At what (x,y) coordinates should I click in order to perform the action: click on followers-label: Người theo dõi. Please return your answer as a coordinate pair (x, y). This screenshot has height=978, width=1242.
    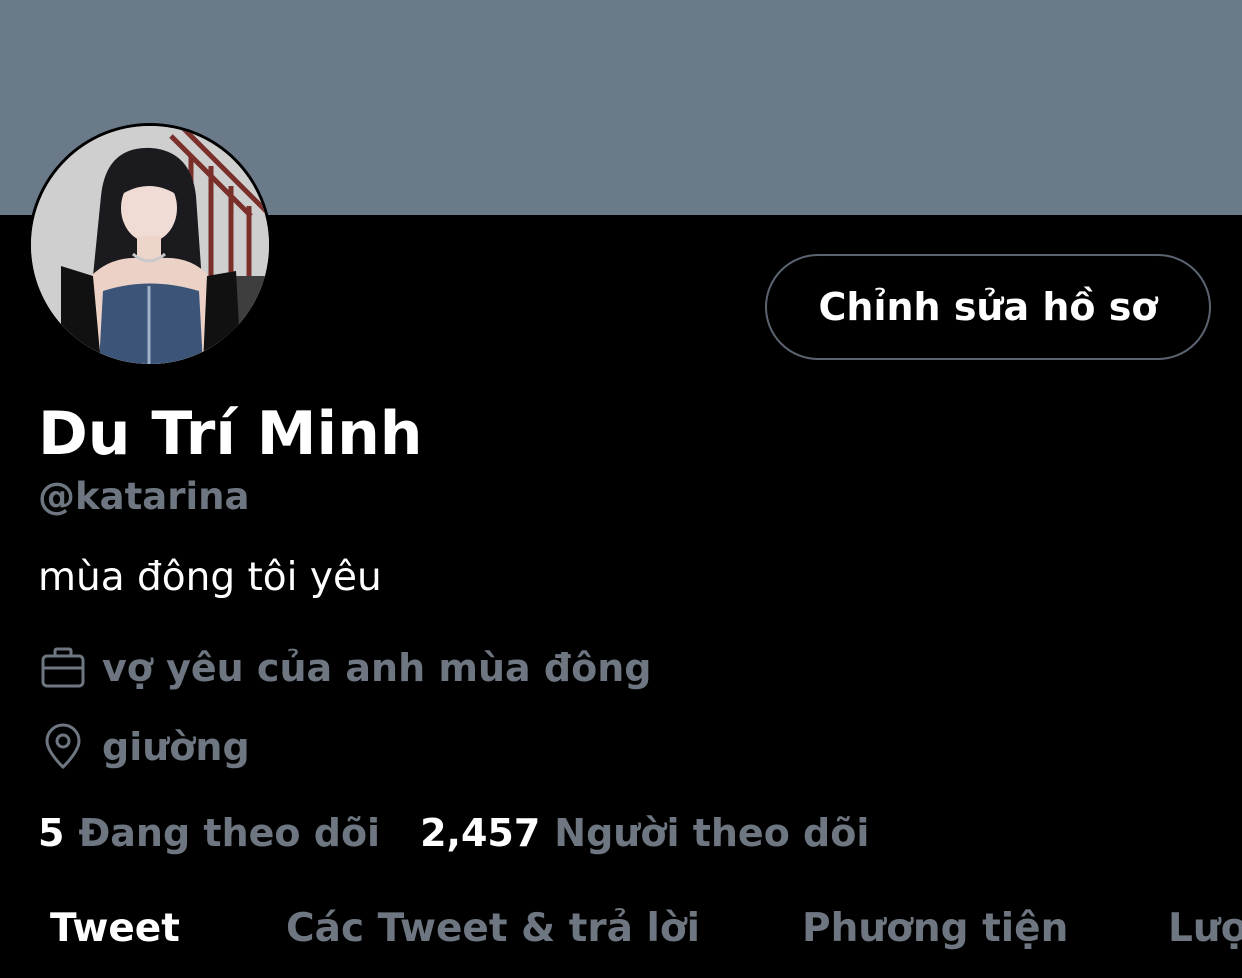
    Looking at the image, I should click on (712, 833).